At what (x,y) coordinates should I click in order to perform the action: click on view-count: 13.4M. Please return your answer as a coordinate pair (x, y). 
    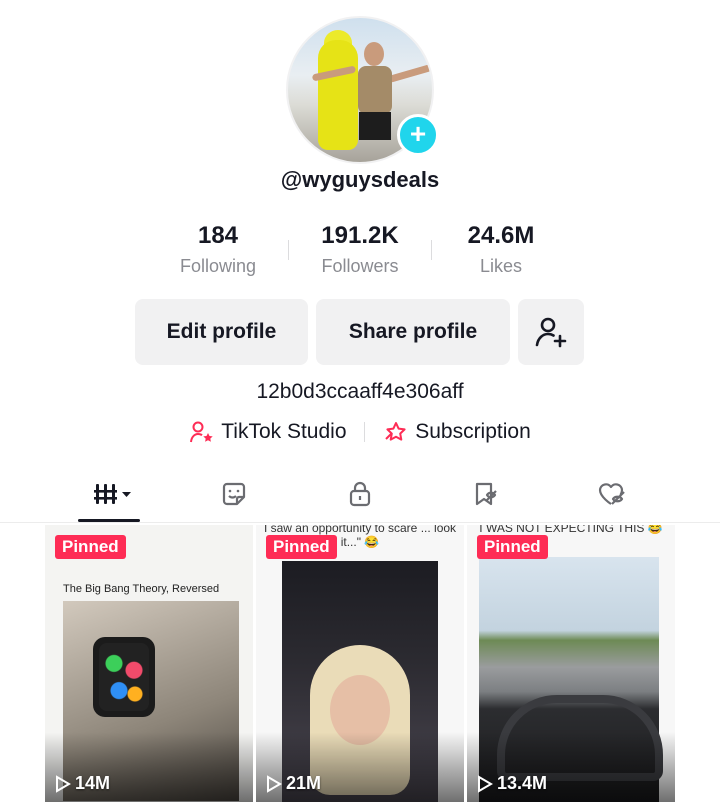
    Looking at the image, I should click on (512, 783).